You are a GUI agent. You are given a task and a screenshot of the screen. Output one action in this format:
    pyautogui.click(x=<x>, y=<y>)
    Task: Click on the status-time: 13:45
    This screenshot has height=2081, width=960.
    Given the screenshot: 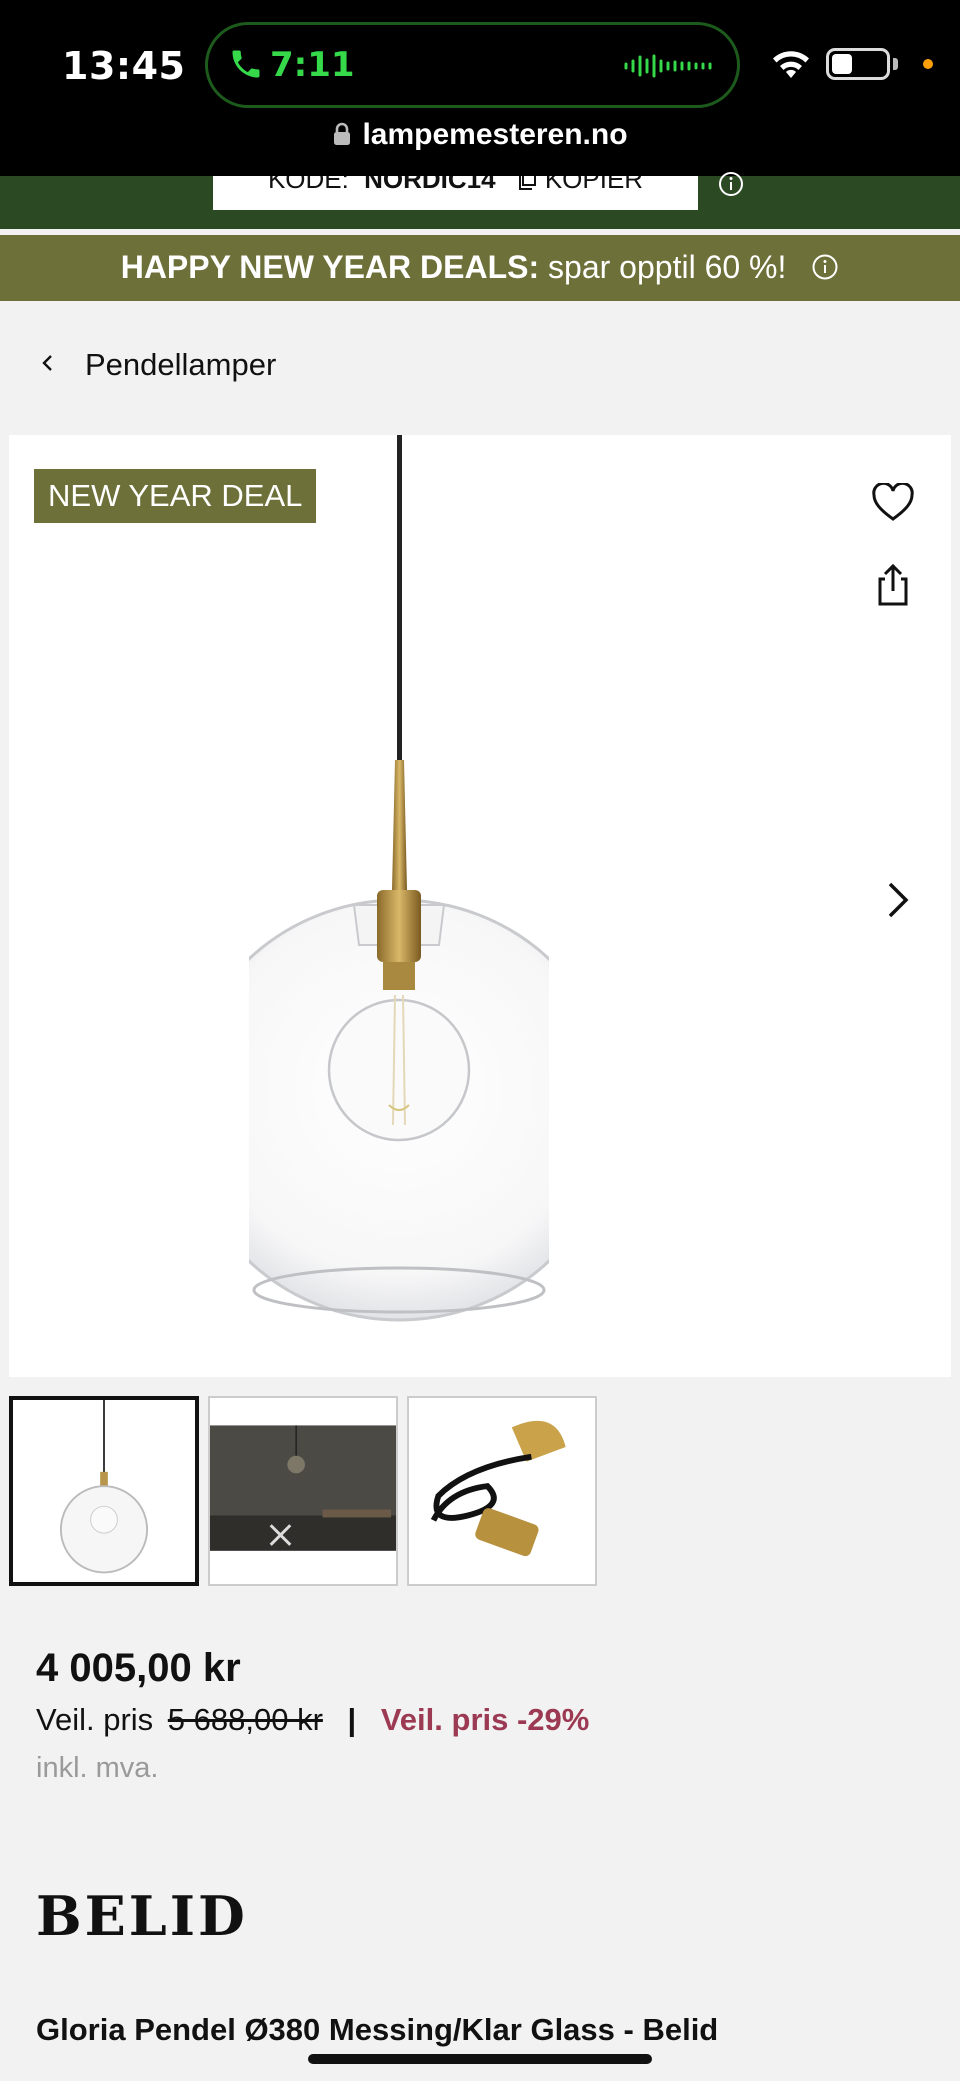 What is the action you would take?
    pyautogui.click(x=124, y=66)
    